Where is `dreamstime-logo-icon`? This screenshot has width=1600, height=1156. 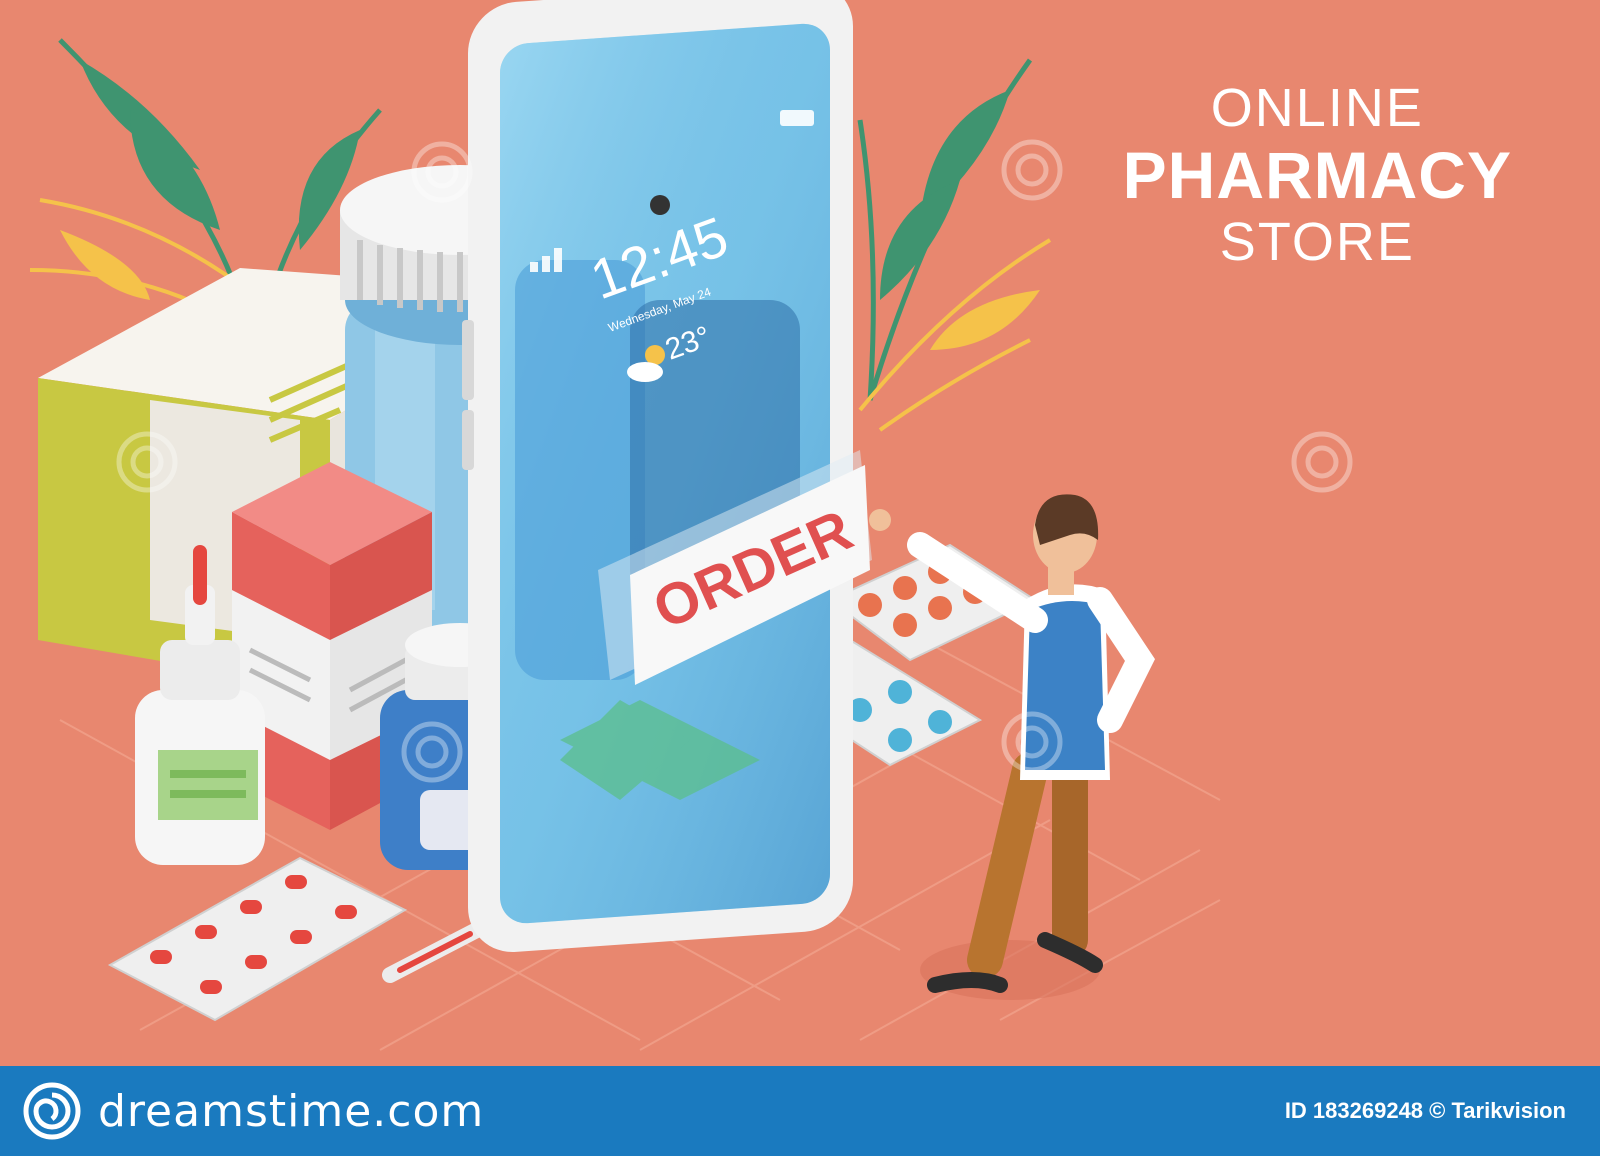
dreamstime-logo-icon is located at coordinates (52, 1111).